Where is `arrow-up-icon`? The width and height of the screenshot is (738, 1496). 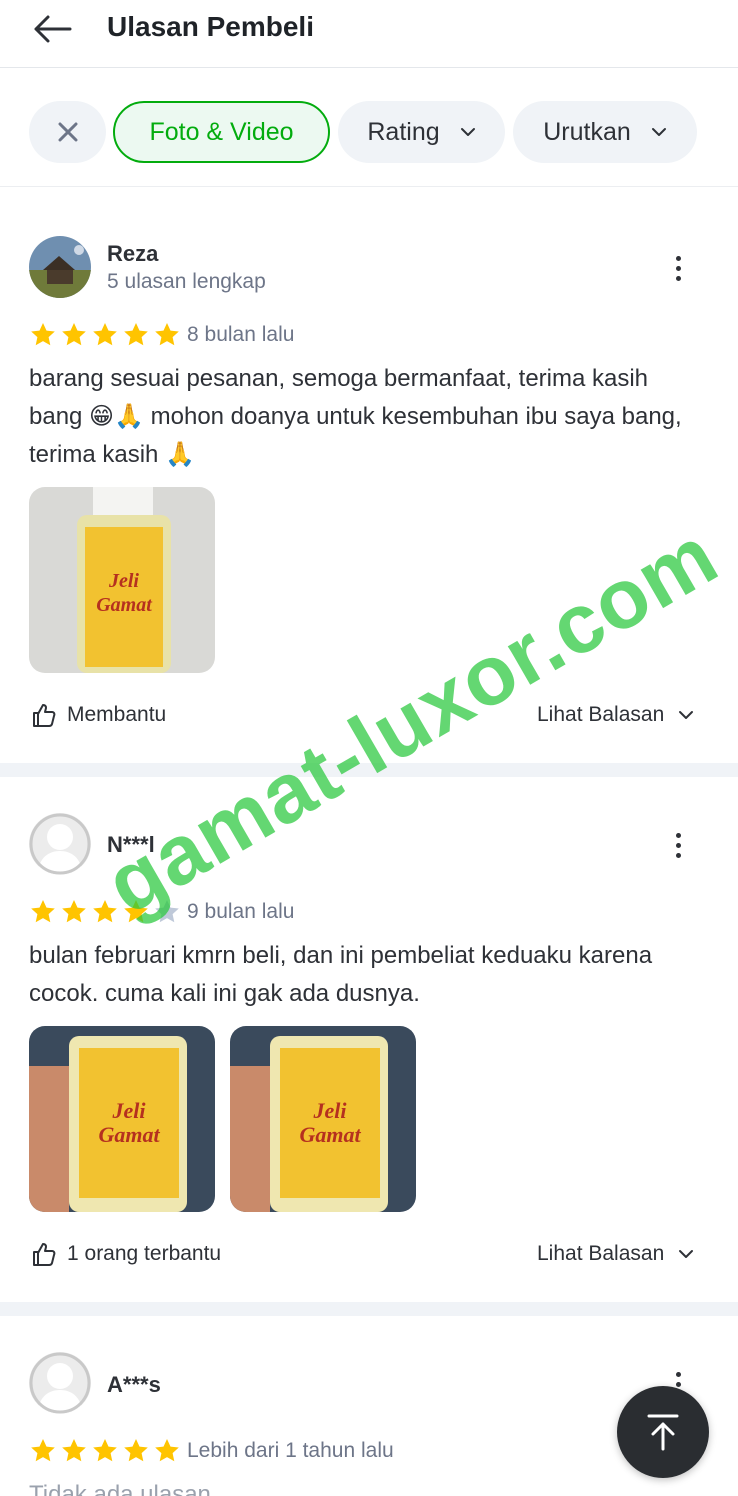 arrow-up-icon is located at coordinates (663, 1432).